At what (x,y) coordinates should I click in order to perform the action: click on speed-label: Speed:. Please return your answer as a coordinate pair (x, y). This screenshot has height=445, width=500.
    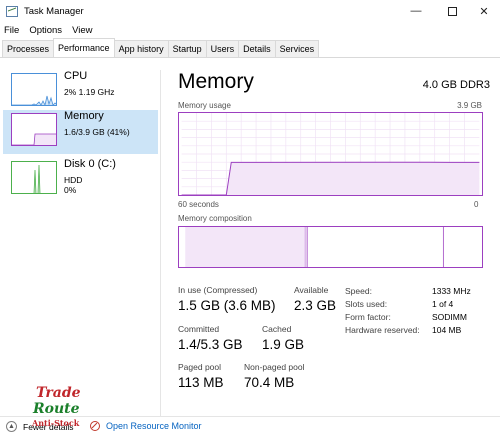
    Looking at the image, I should click on (358, 291).